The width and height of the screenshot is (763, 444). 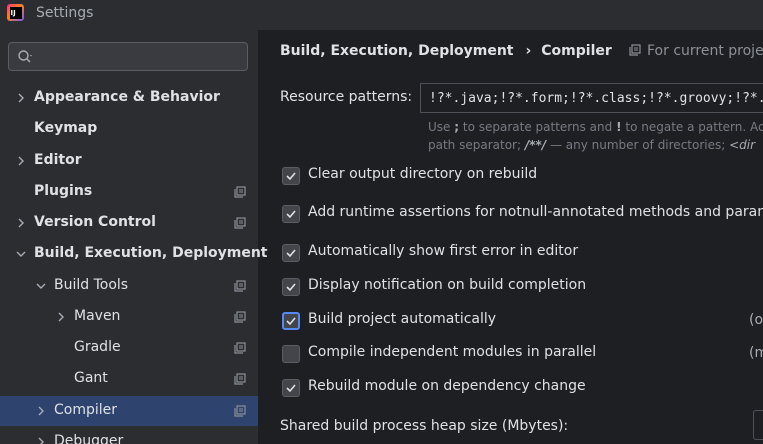 What do you see at coordinates (447, 285) in the screenshot?
I see `option-label: Display notification on build completion` at bounding box center [447, 285].